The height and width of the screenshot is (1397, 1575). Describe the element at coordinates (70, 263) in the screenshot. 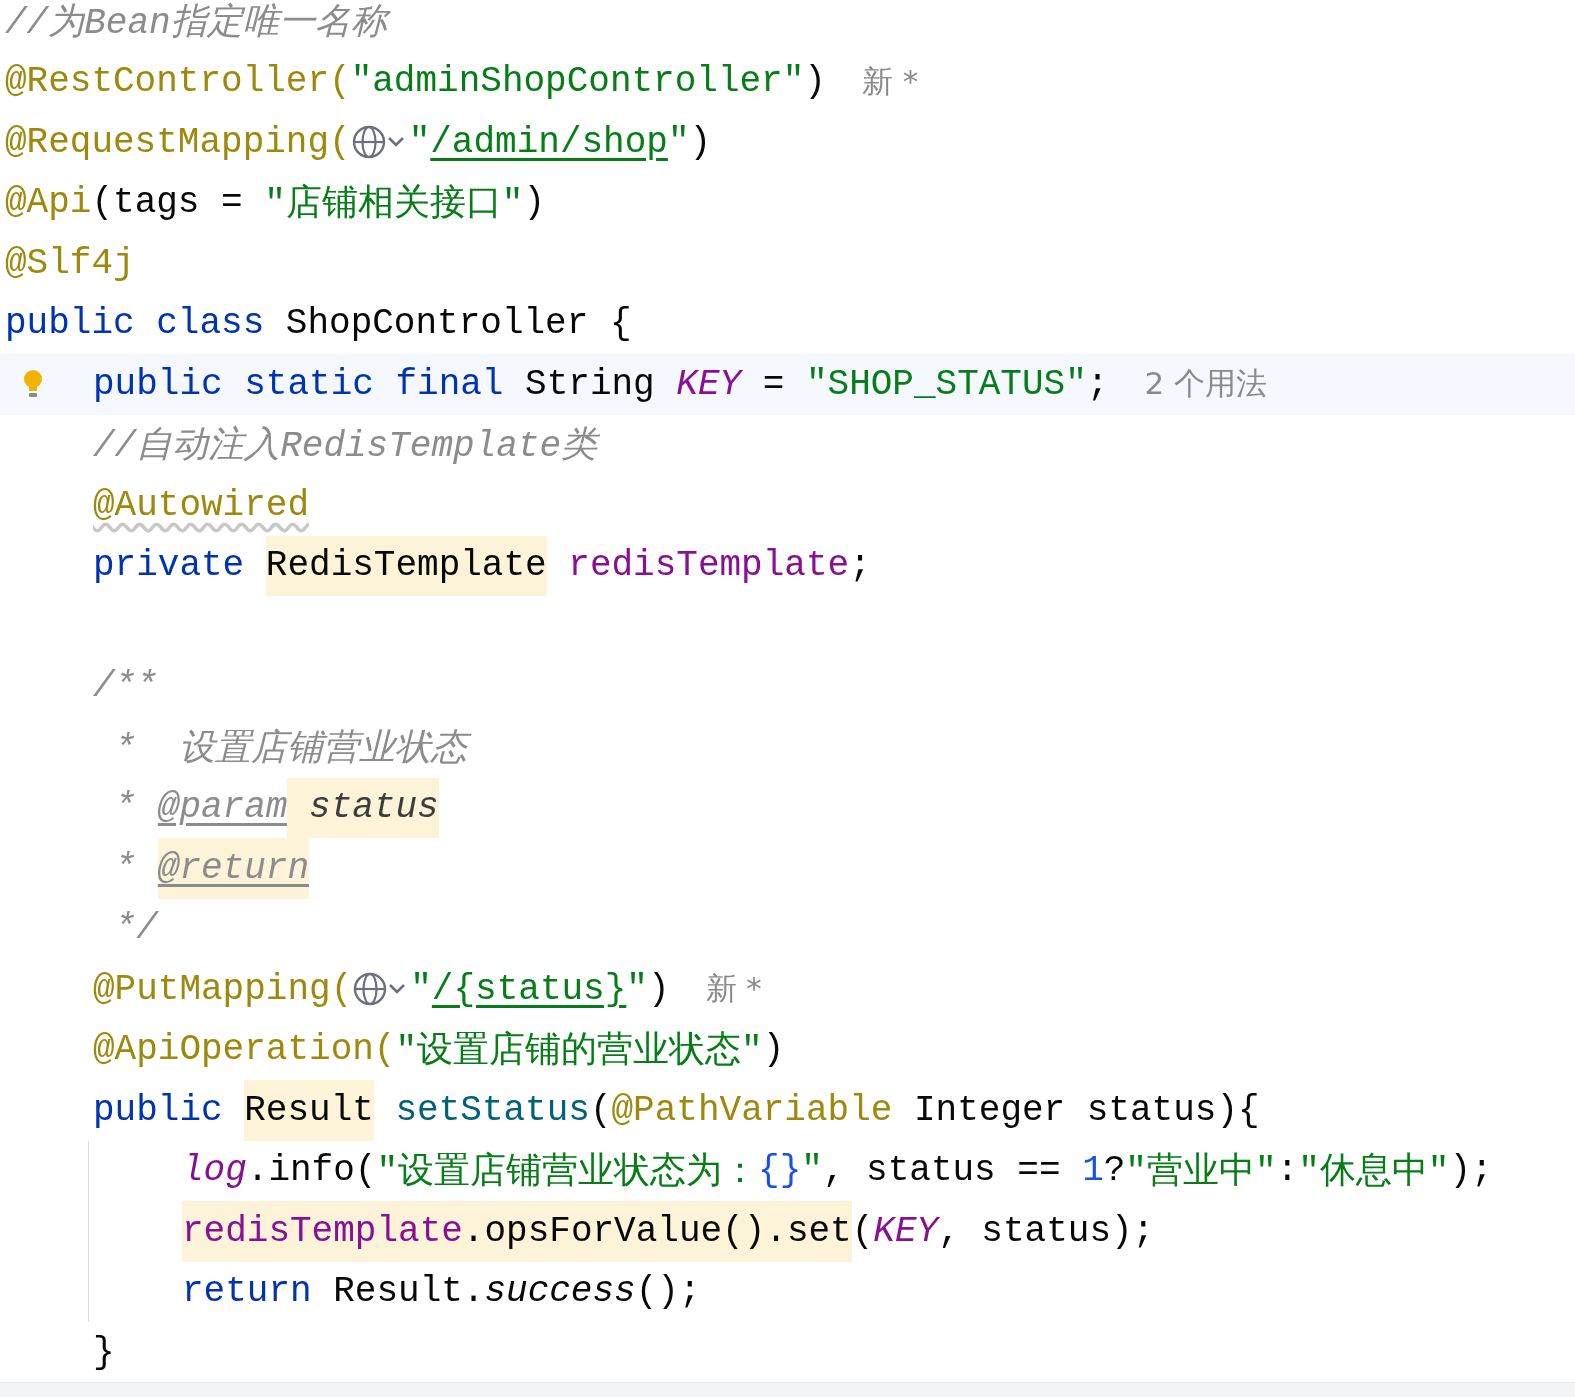

I see `code-text: @Slf4j` at that location.